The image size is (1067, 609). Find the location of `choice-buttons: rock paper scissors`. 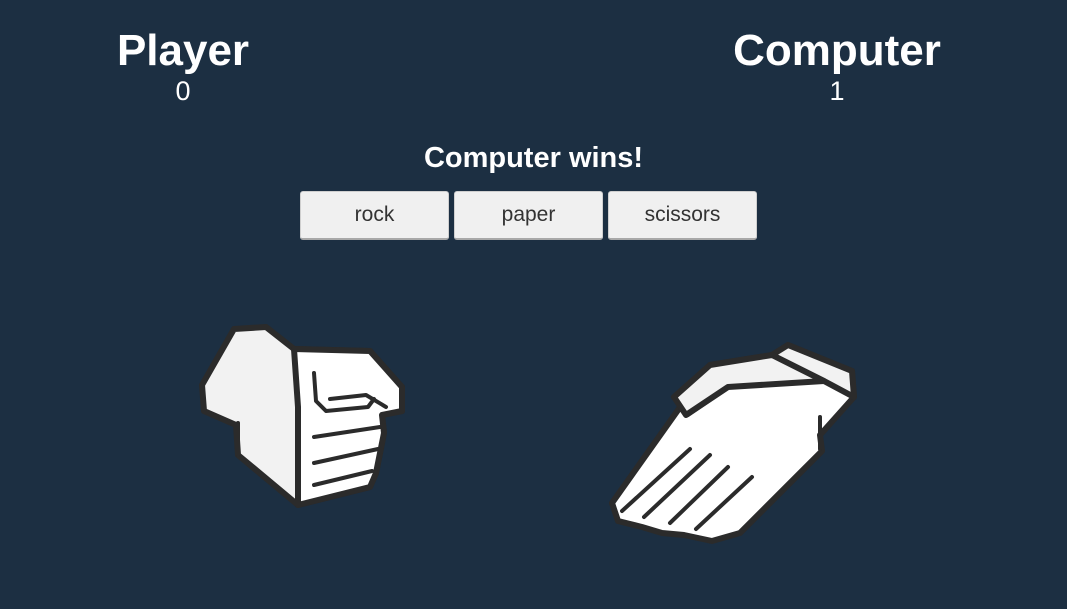

choice-buttons: rock paper scissors is located at coordinates (528, 215).